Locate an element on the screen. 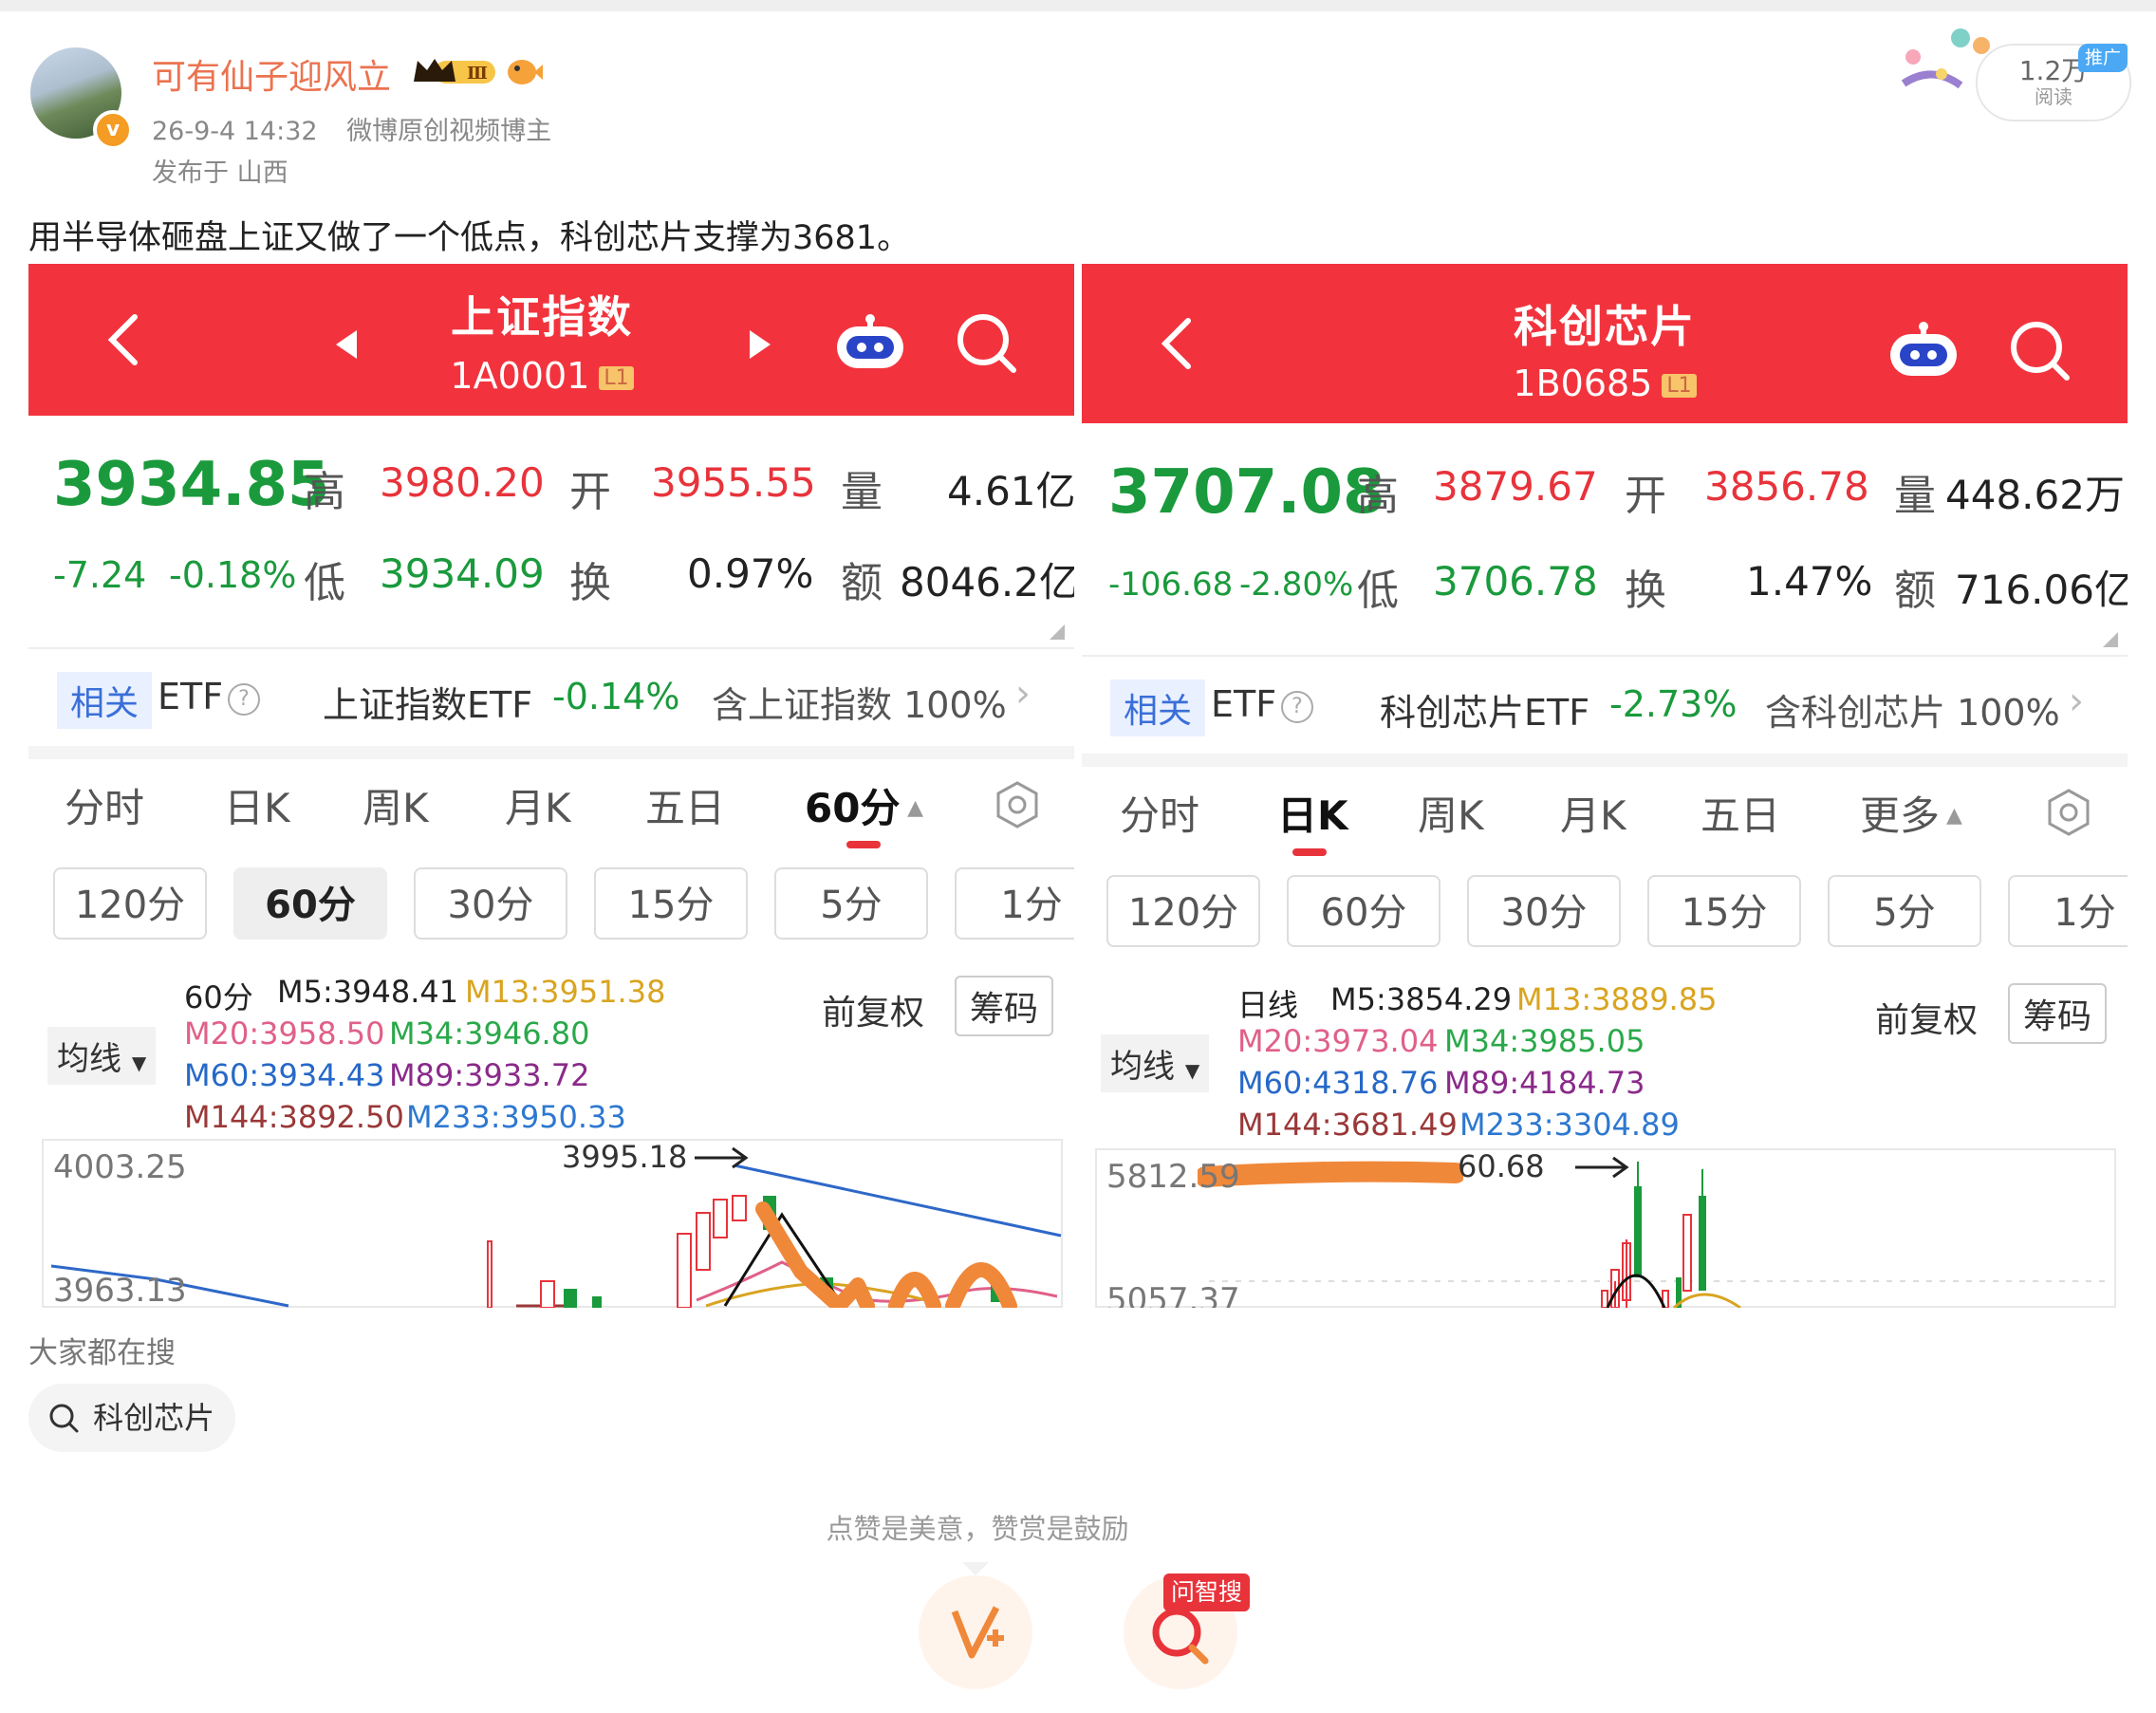  peak-label: 60.68 is located at coordinates (1501, 1166).